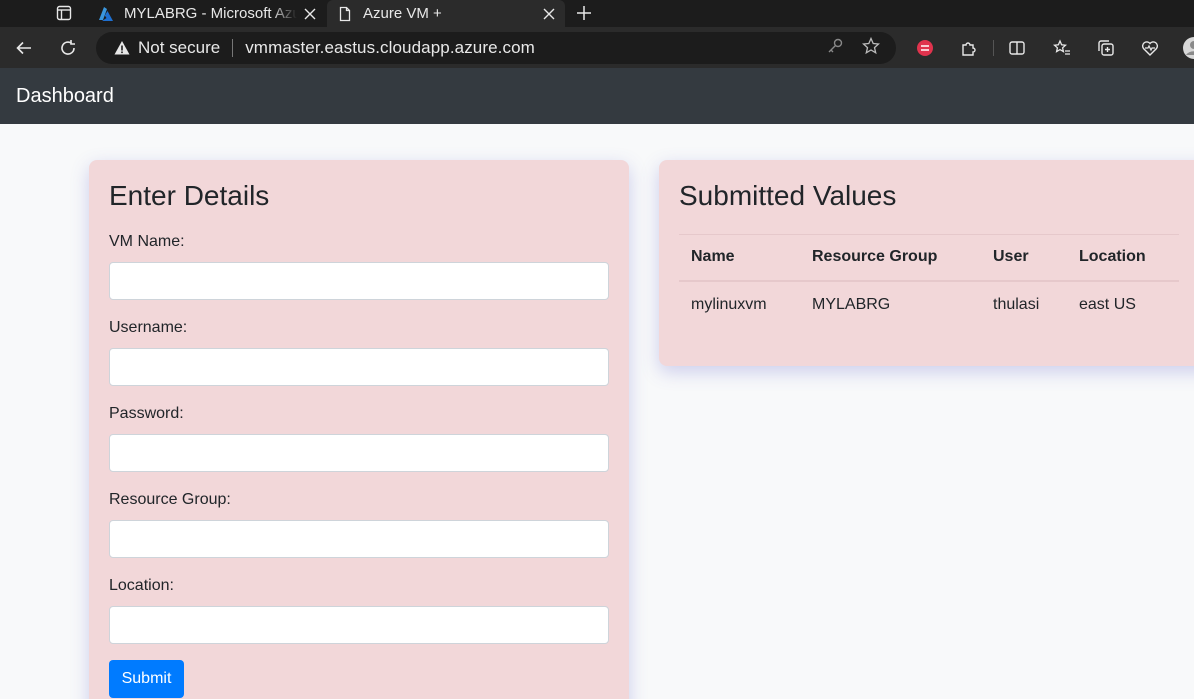 Image resolution: width=1194 pixels, height=699 pixels. What do you see at coordinates (179, 48) in the screenshot?
I see `security-status: Not secure` at bounding box center [179, 48].